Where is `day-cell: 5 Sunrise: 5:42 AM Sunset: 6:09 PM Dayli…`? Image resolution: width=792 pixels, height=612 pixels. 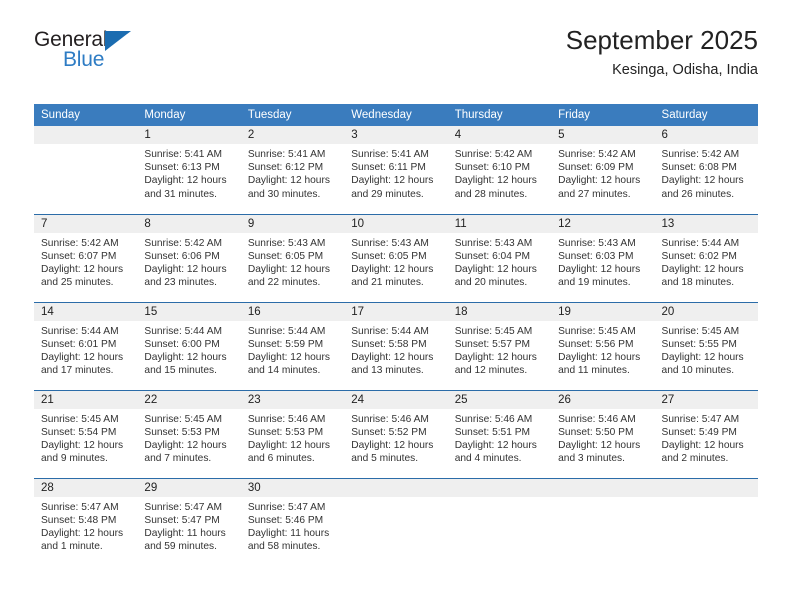 day-cell: 5 Sunrise: 5:42 AM Sunset: 6:09 PM Dayli… is located at coordinates (603, 170).